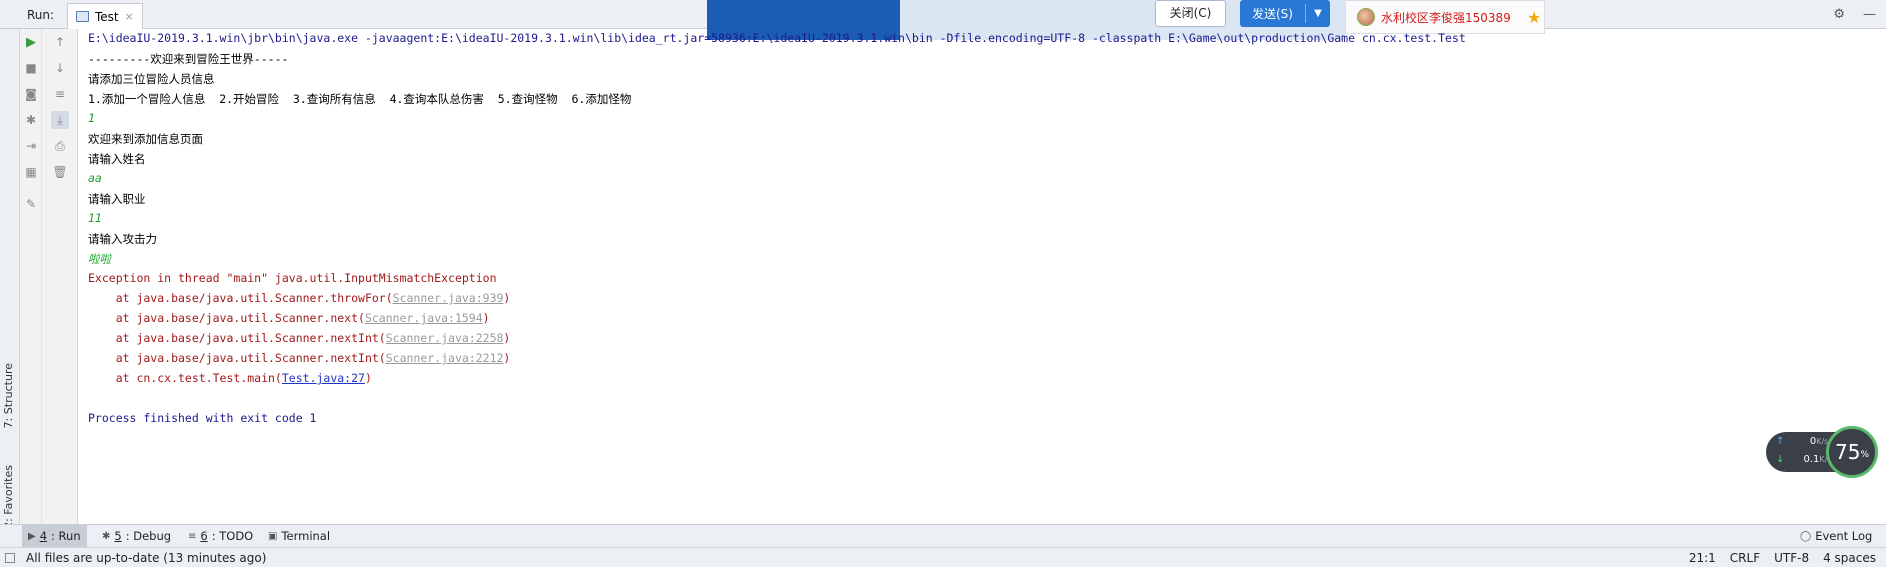 The width and height of the screenshot is (1886, 567). I want to click on bug-icon: ✱, so click(106, 536).